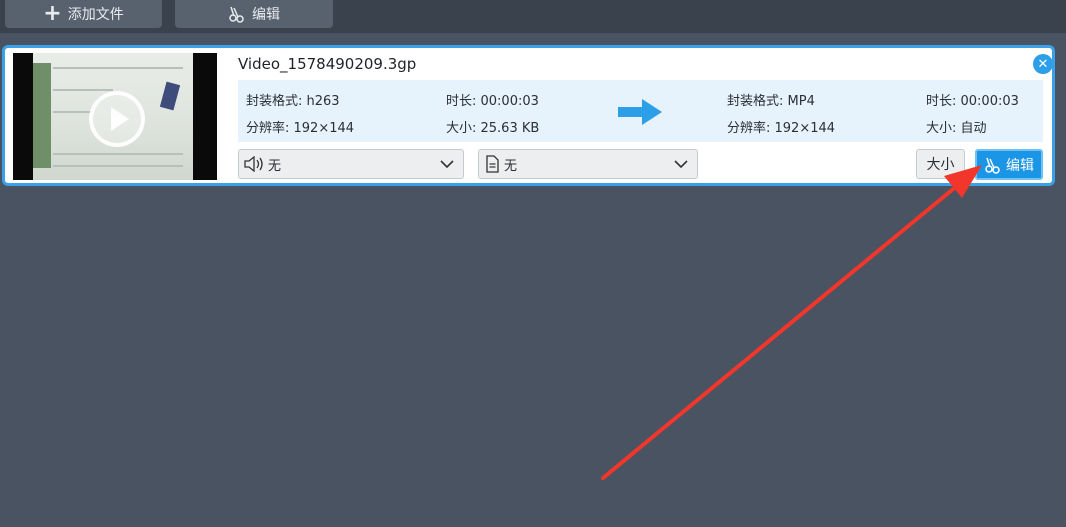  I want to click on close-icon: ✕, so click(1043, 64).